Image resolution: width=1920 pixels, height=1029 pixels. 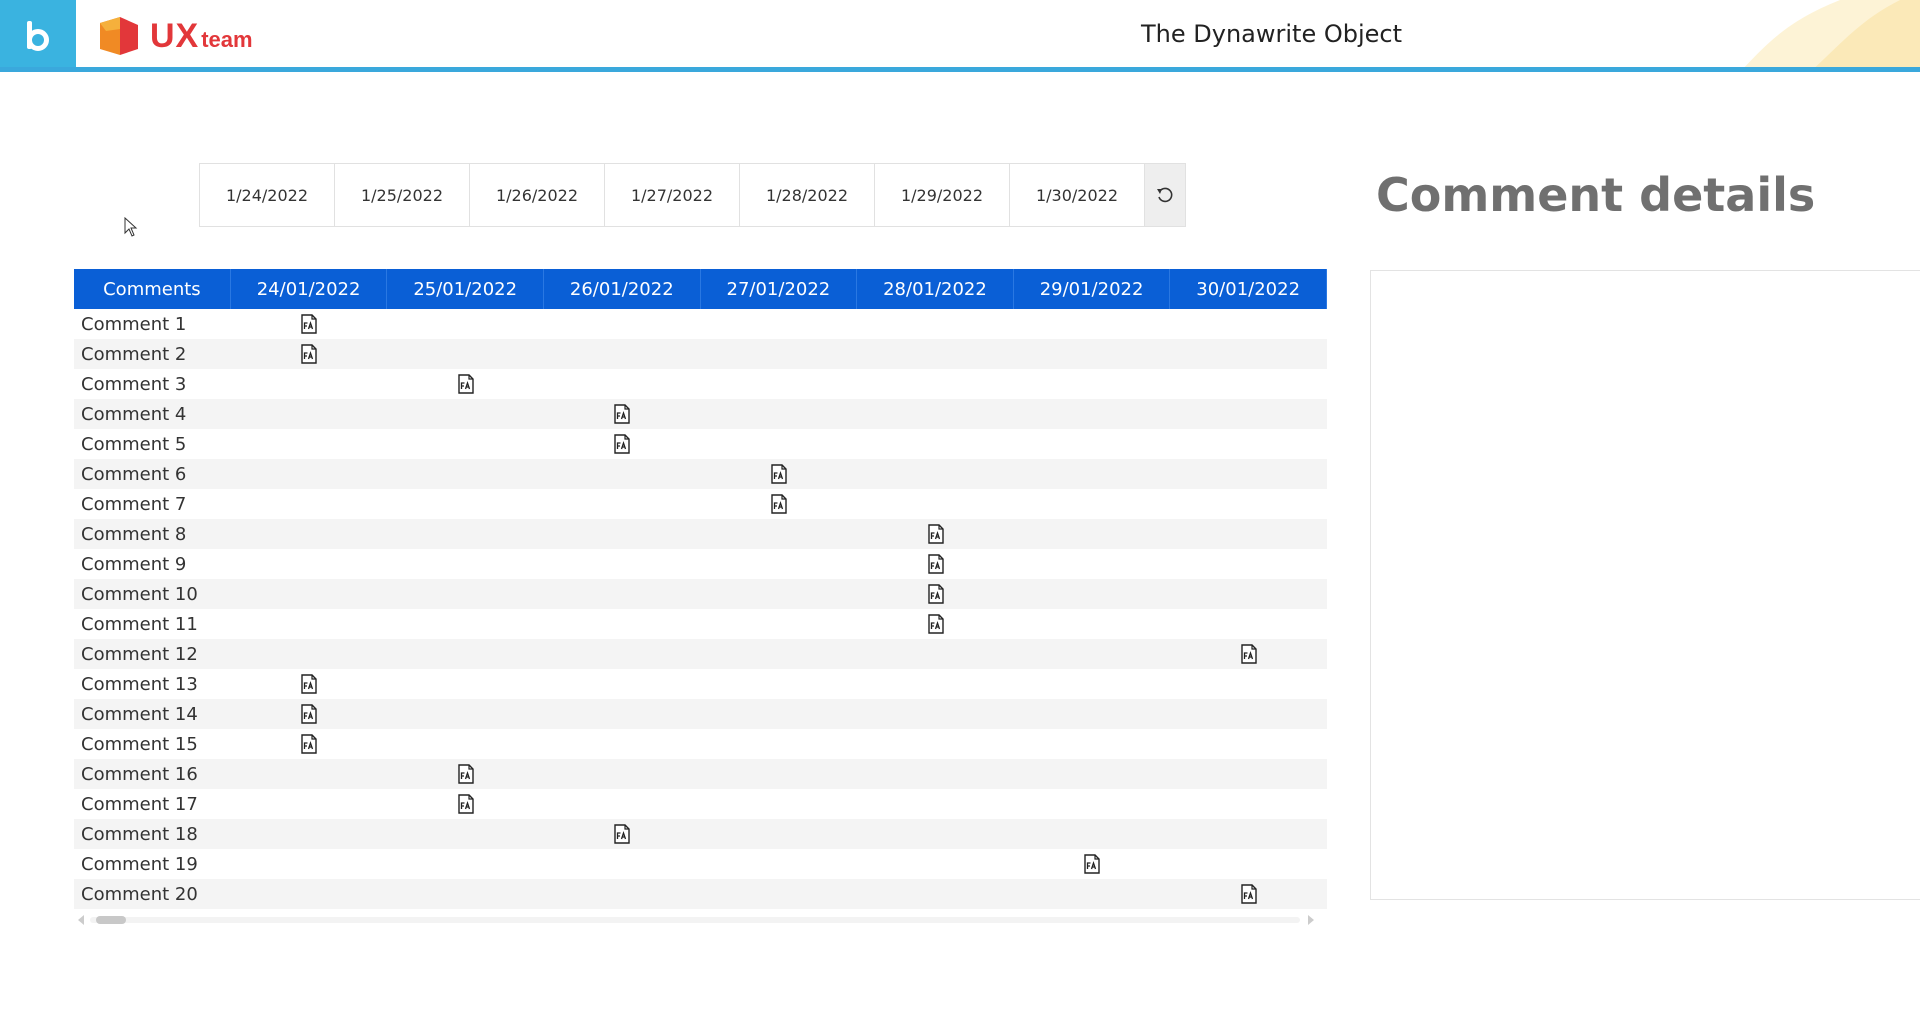 I want to click on date-filter-item: 1/25/2022, so click(x=402, y=195).